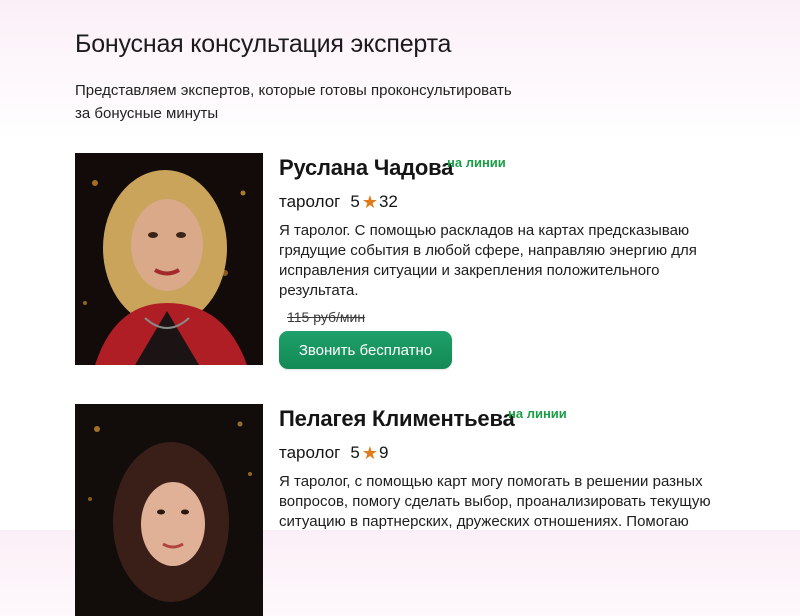 Image resolution: width=800 pixels, height=616 pixels. Describe the element at coordinates (147, 113) in the screenshot. I see `subtitle-line-2: за бонусные минуты` at that location.